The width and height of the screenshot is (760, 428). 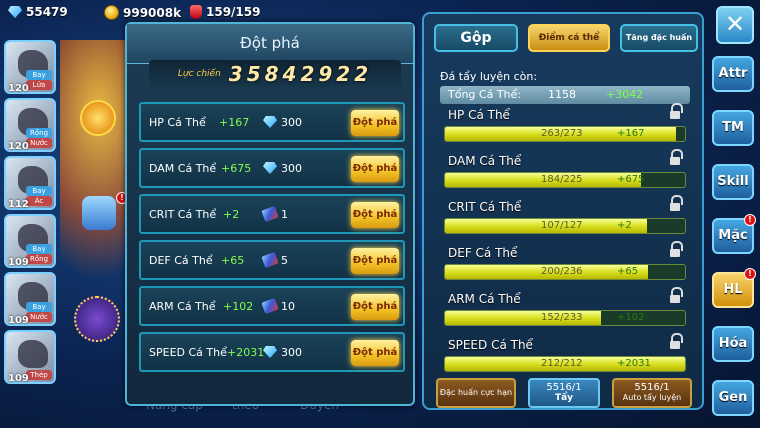 I want to click on tab-transform: Hóa, so click(x=733, y=344).